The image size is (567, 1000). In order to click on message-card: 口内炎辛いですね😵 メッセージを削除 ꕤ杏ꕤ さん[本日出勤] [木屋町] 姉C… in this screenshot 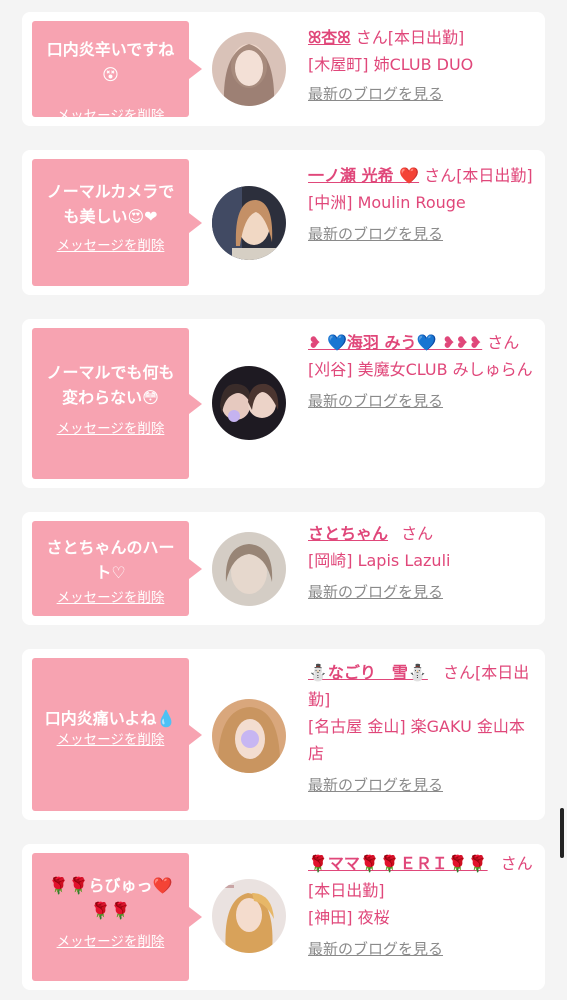, I will do `click(283, 69)`.